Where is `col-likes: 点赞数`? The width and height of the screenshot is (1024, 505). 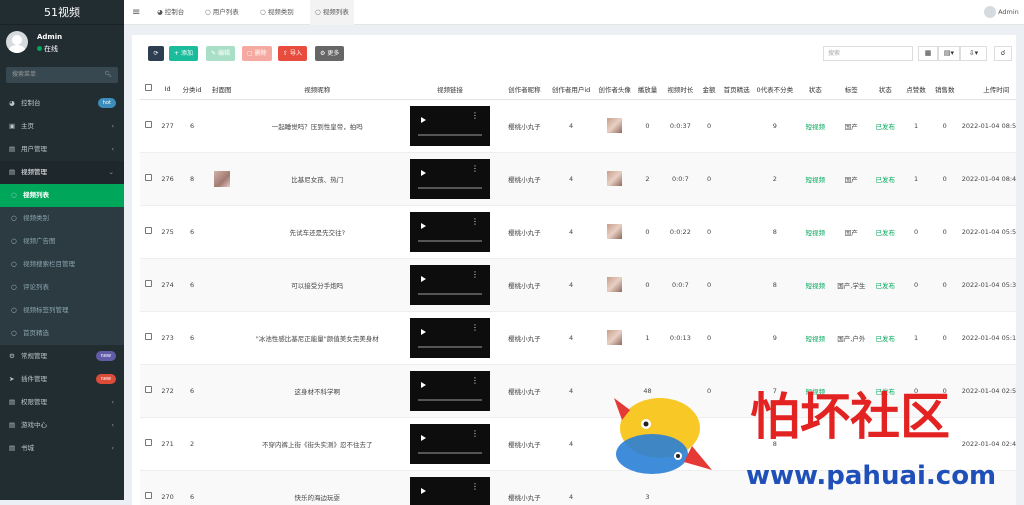 col-likes: 点赞数 is located at coordinates (916, 89).